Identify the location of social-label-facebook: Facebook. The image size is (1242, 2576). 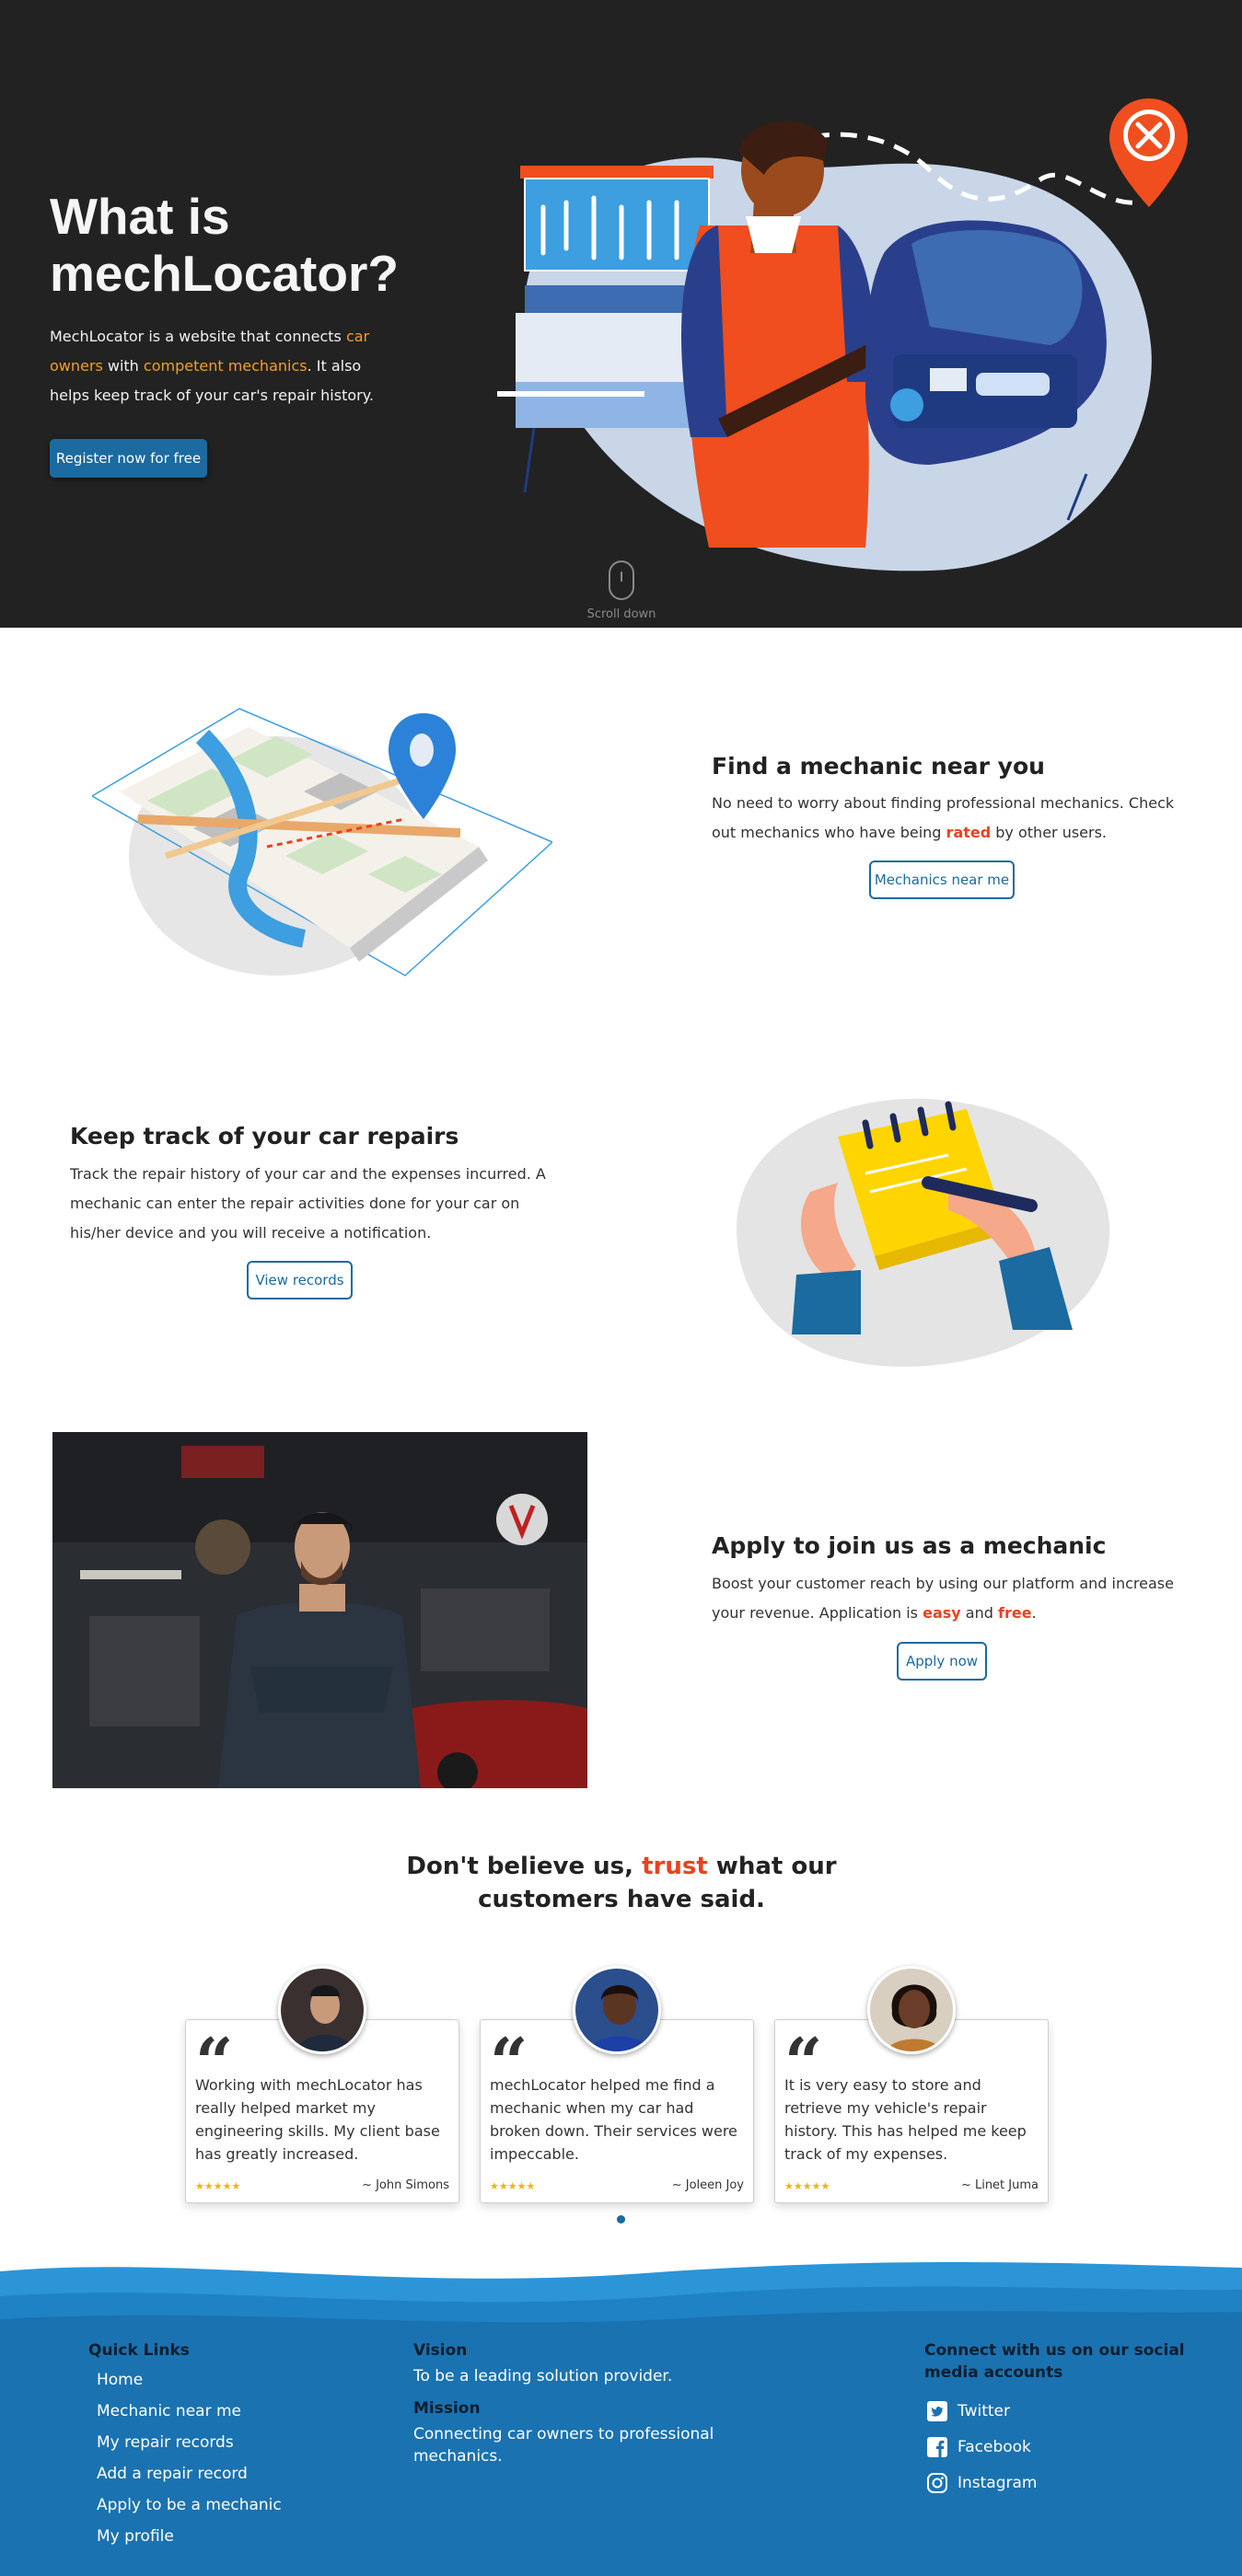
(994, 2447).